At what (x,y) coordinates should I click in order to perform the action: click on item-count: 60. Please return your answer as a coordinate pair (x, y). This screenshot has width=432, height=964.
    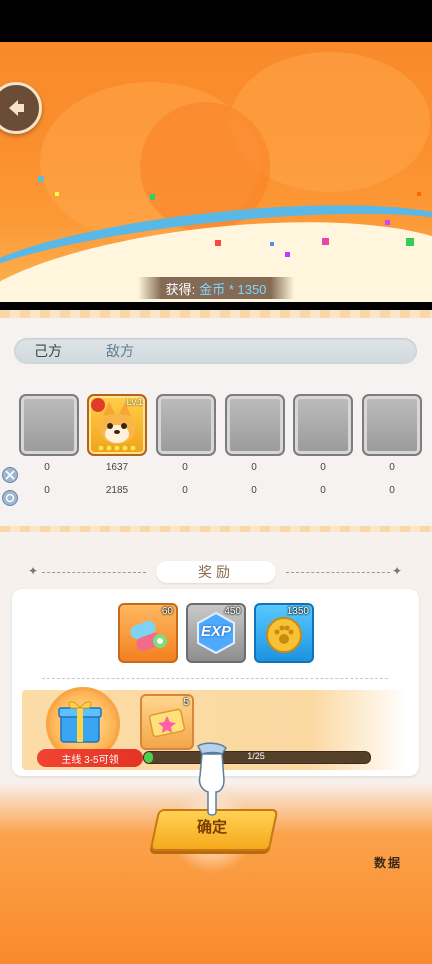
    Looking at the image, I should click on (167, 611).